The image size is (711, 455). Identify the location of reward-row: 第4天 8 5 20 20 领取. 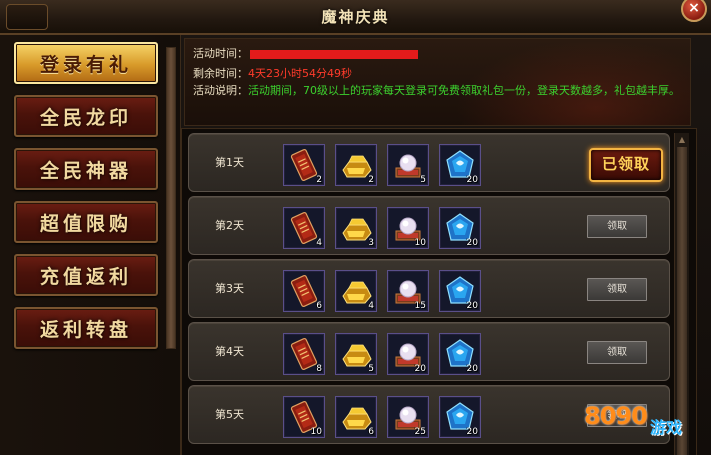
(429, 351).